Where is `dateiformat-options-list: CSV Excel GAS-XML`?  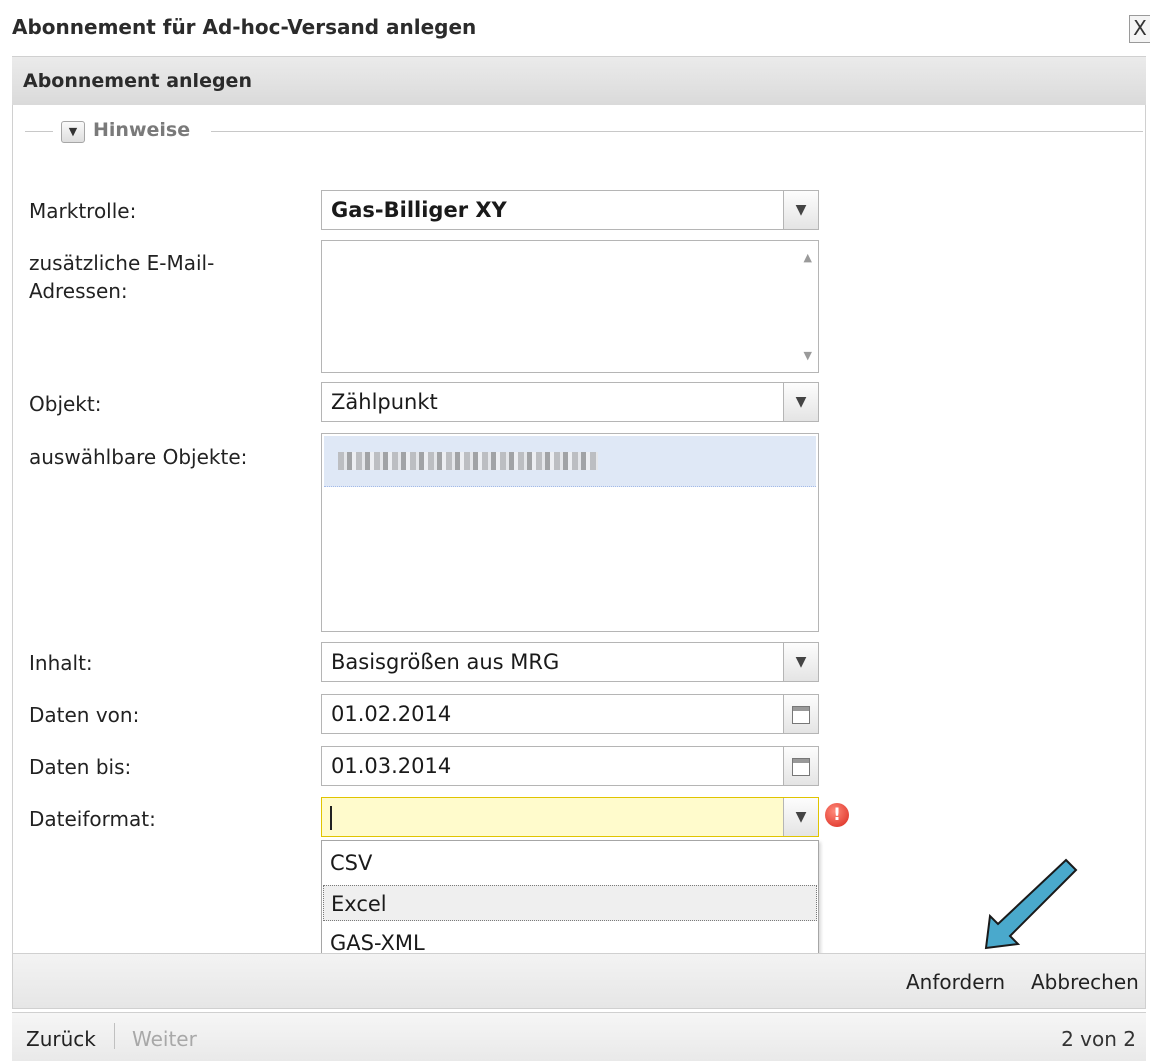
dateiformat-options-list: CSV Excel GAS-XML is located at coordinates (570, 903).